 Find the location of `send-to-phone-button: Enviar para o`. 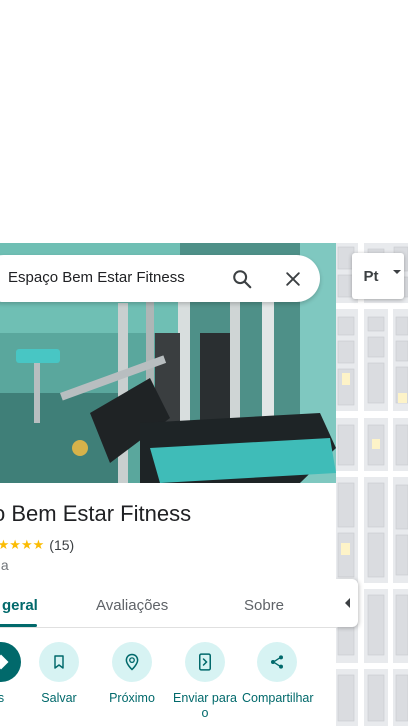

send-to-phone-button: Enviar para o is located at coordinates (205, 681).